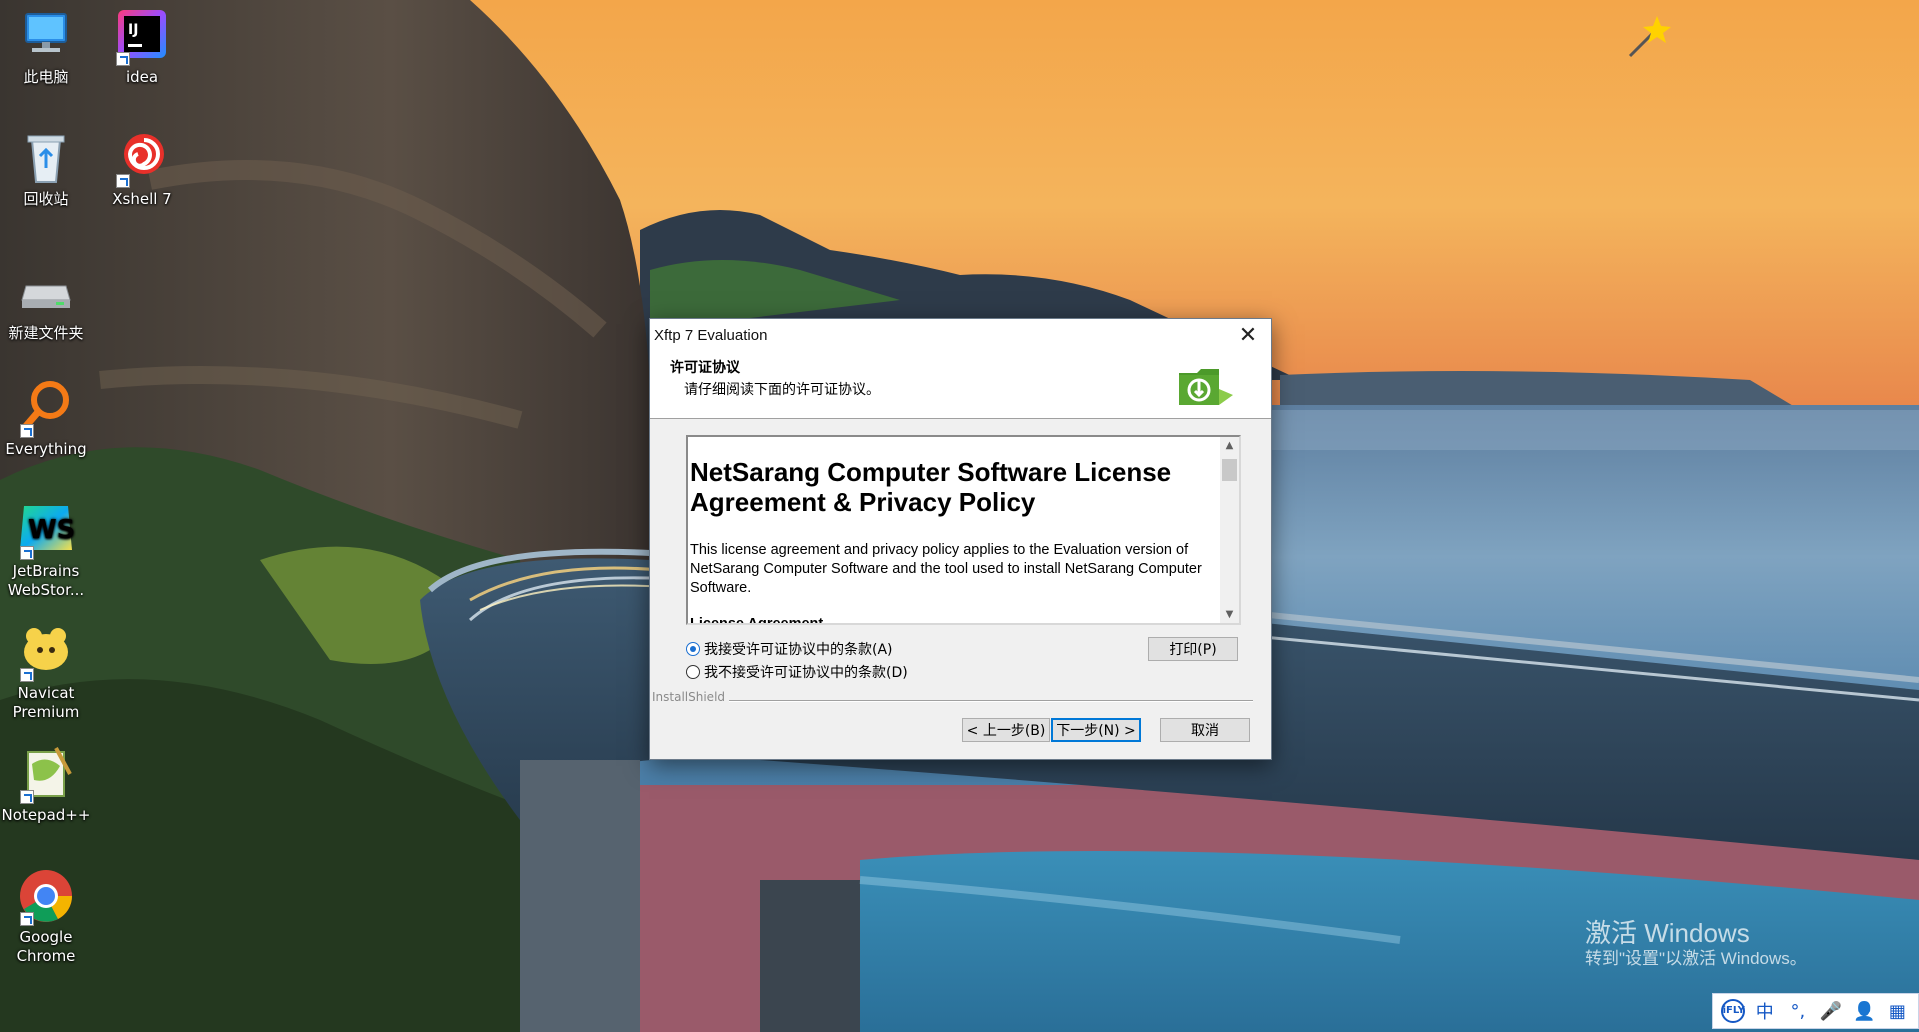  What do you see at coordinates (1765, 1011) in the screenshot?
I see `ime-mode-chinese: 中` at bounding box center [1765, 1011].